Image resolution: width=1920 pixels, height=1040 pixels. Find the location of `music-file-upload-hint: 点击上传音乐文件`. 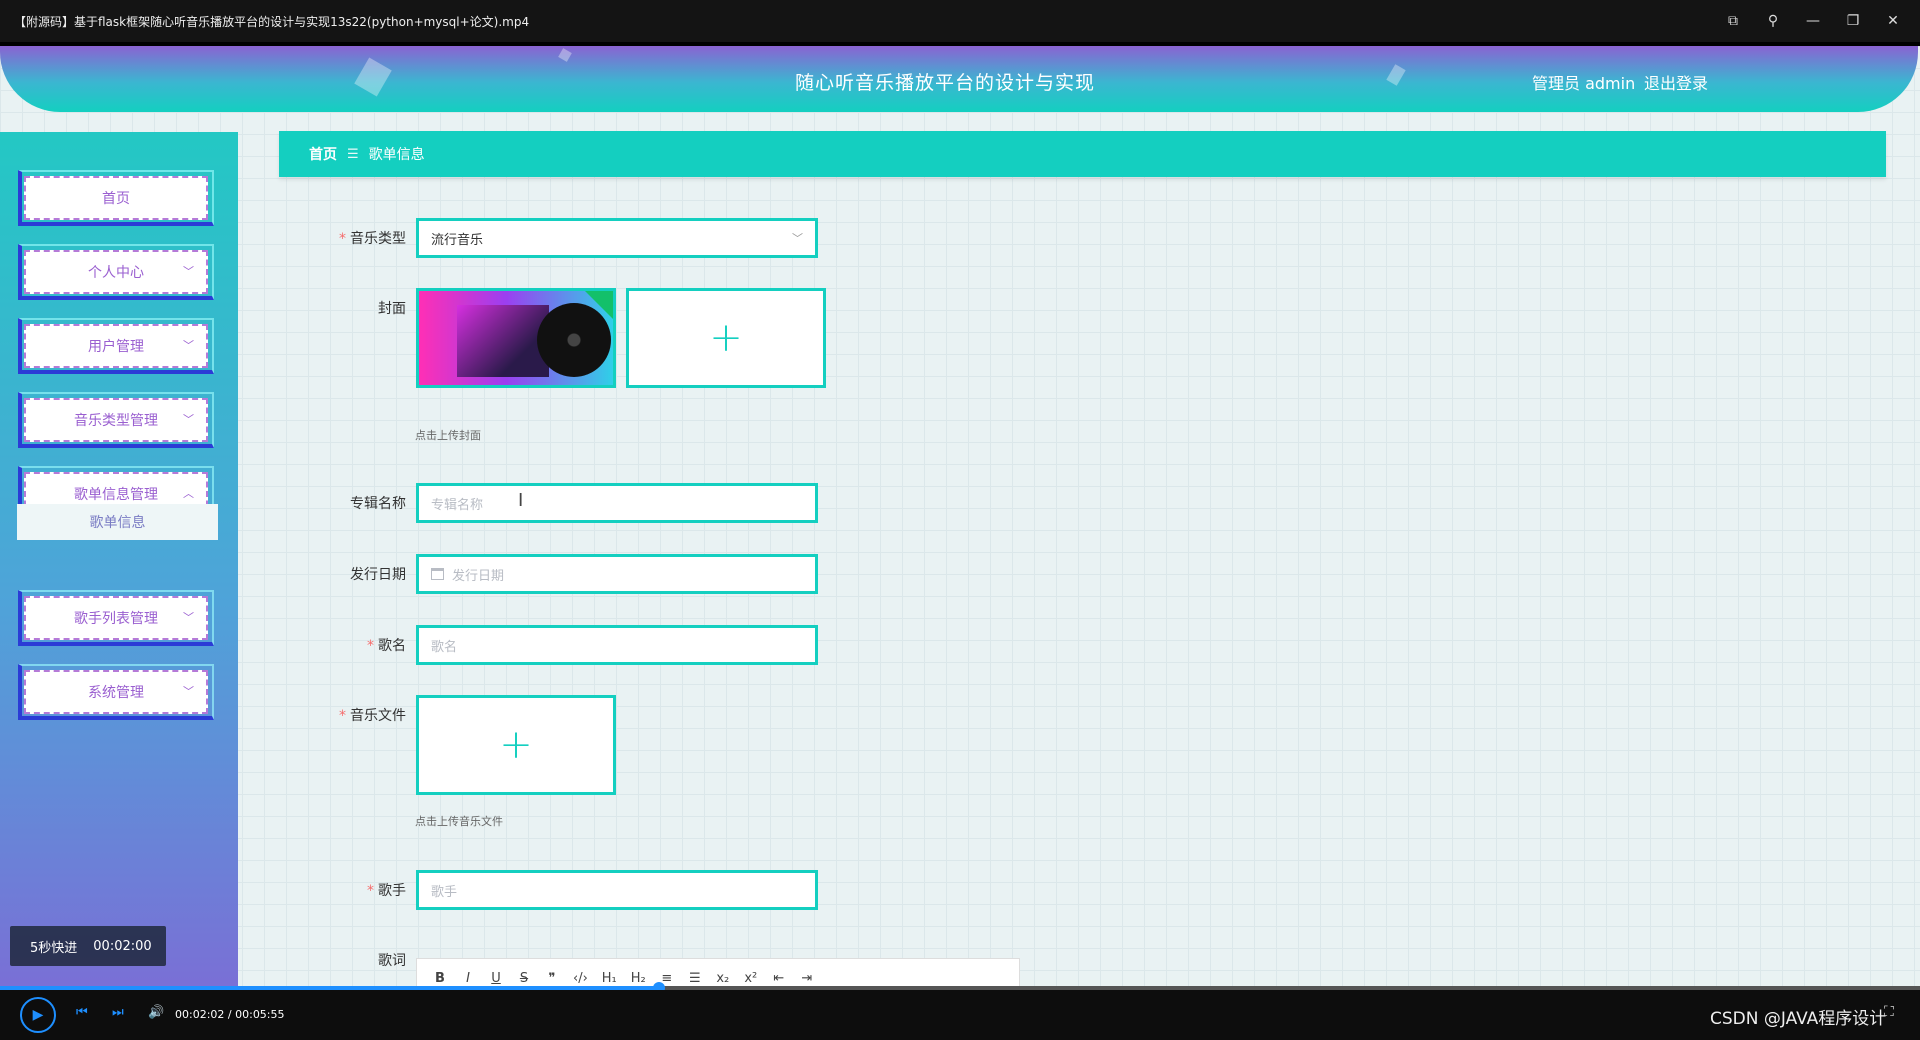

music-file-upload-hint: 点击上传音乐文件 is located at coordinates (459, 821).